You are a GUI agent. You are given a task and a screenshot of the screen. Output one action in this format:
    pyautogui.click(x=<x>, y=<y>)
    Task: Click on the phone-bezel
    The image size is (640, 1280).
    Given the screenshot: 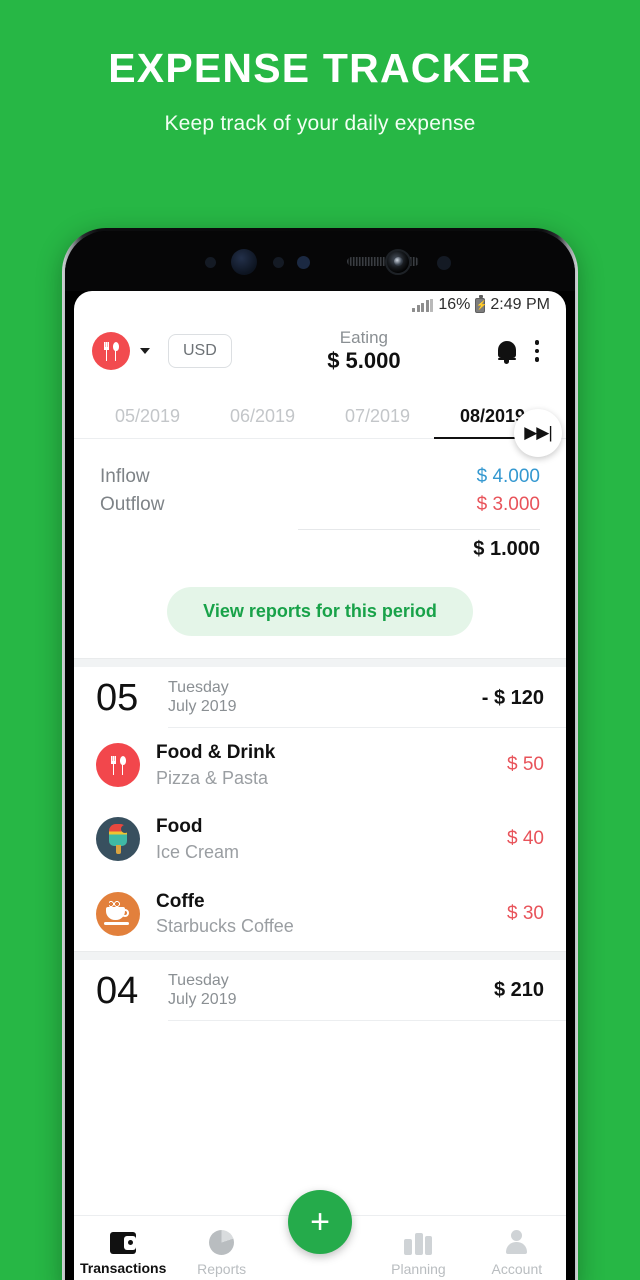 What is the action you would take?
    pyautogui.click(x=320, y=261)
    